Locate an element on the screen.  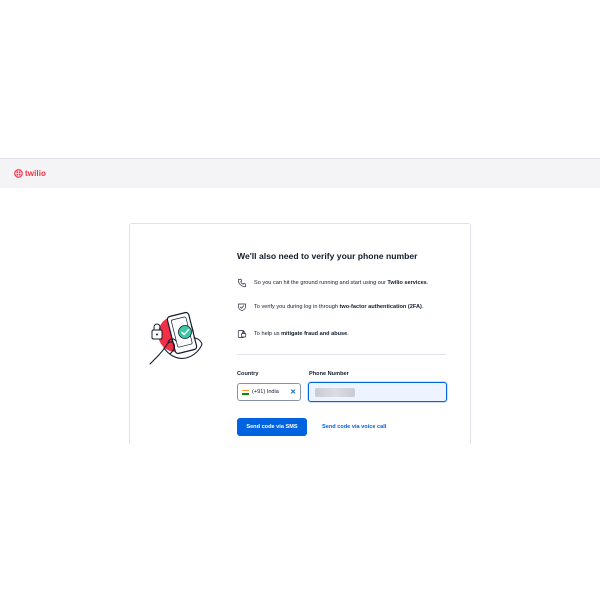
phone-number-input is located at coordinates (377, 392).